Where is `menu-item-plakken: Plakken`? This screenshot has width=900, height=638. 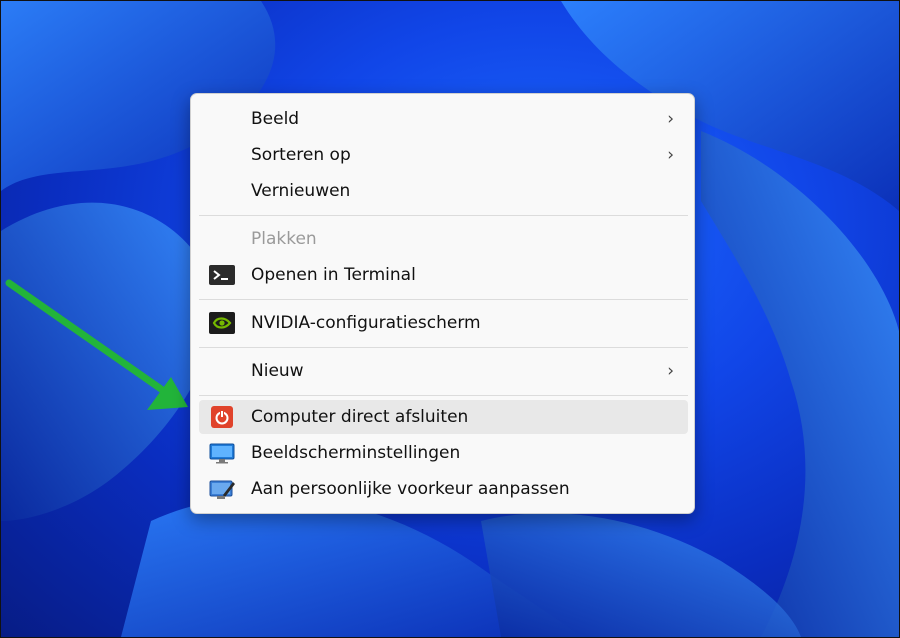 menu-item-plakken: Plakken is located at coordinates (443, 239).